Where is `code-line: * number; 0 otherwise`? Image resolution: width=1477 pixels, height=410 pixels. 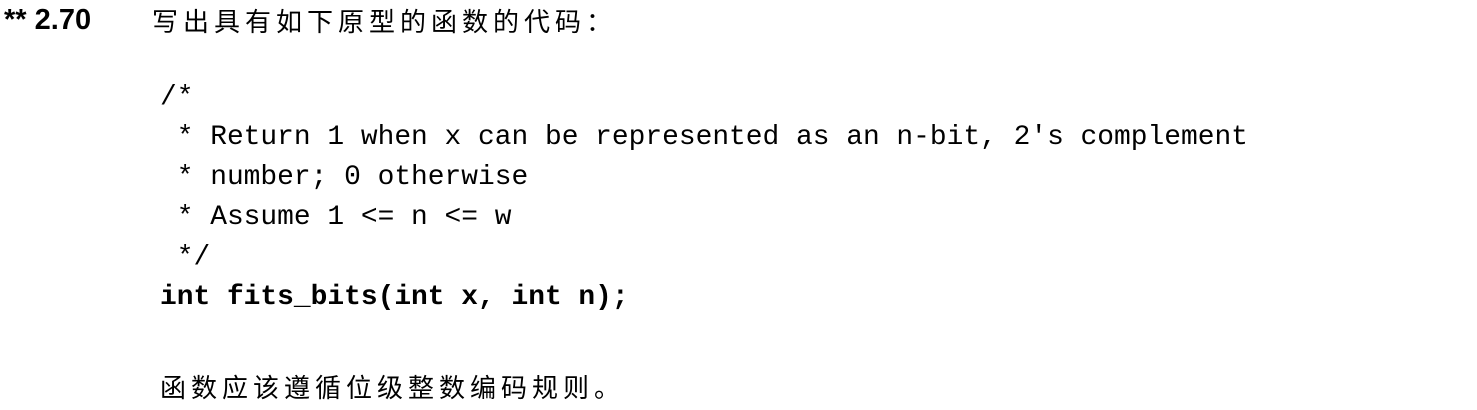 code-line: * number; 0 otherwise is located at coordinates (344, 177).